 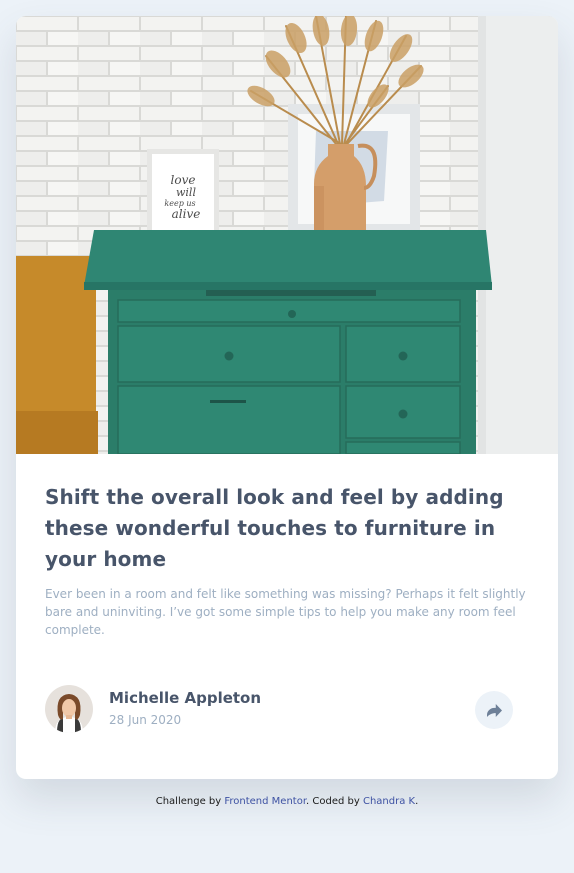 I want to click on frontend-mentor-link: Frontend Mentor, so click(x=265, y=801).